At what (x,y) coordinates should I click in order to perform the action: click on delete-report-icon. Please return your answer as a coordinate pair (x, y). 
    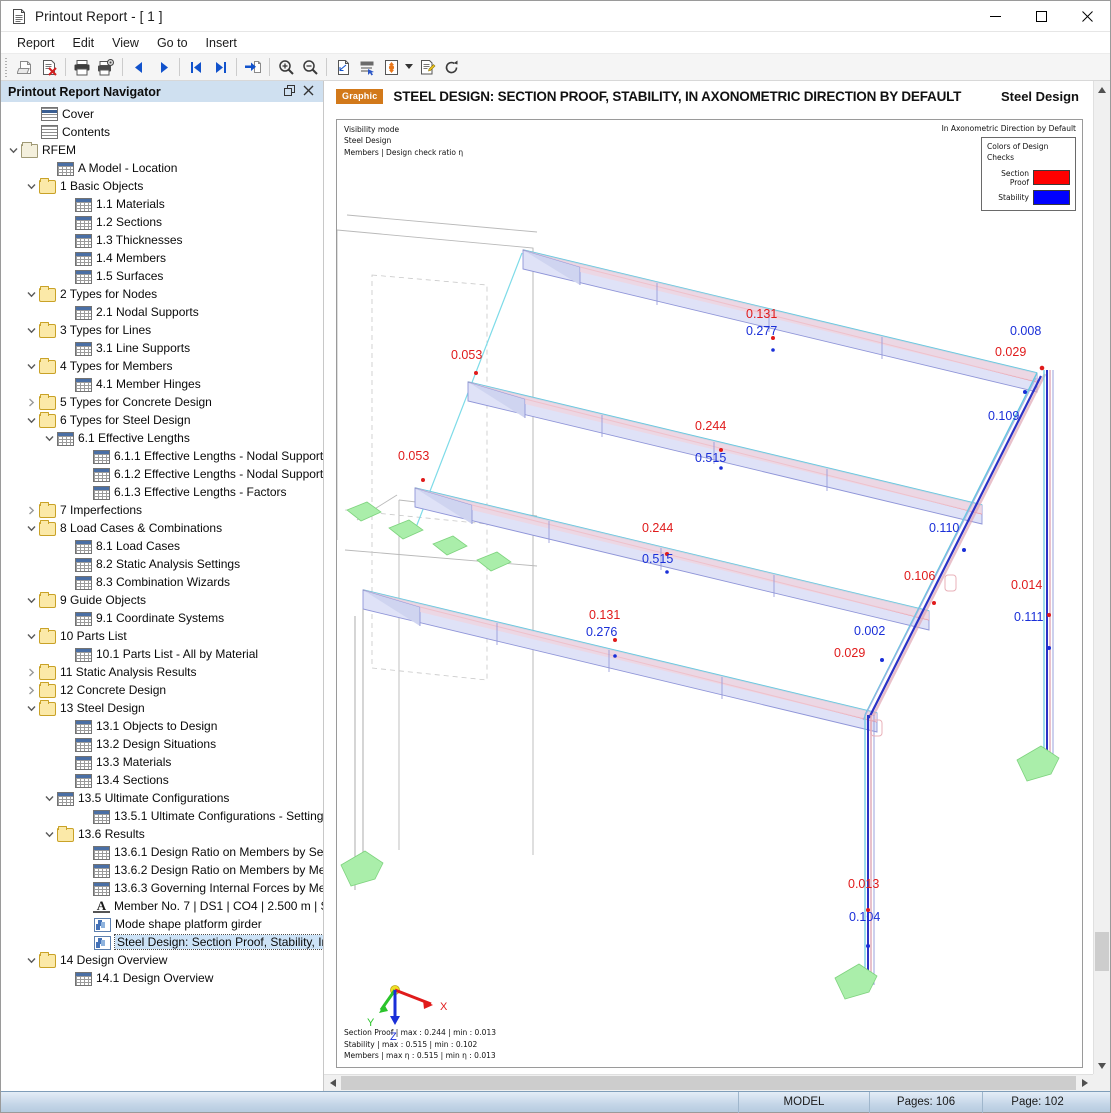
    Looking at the image, I should click on (49, 67).